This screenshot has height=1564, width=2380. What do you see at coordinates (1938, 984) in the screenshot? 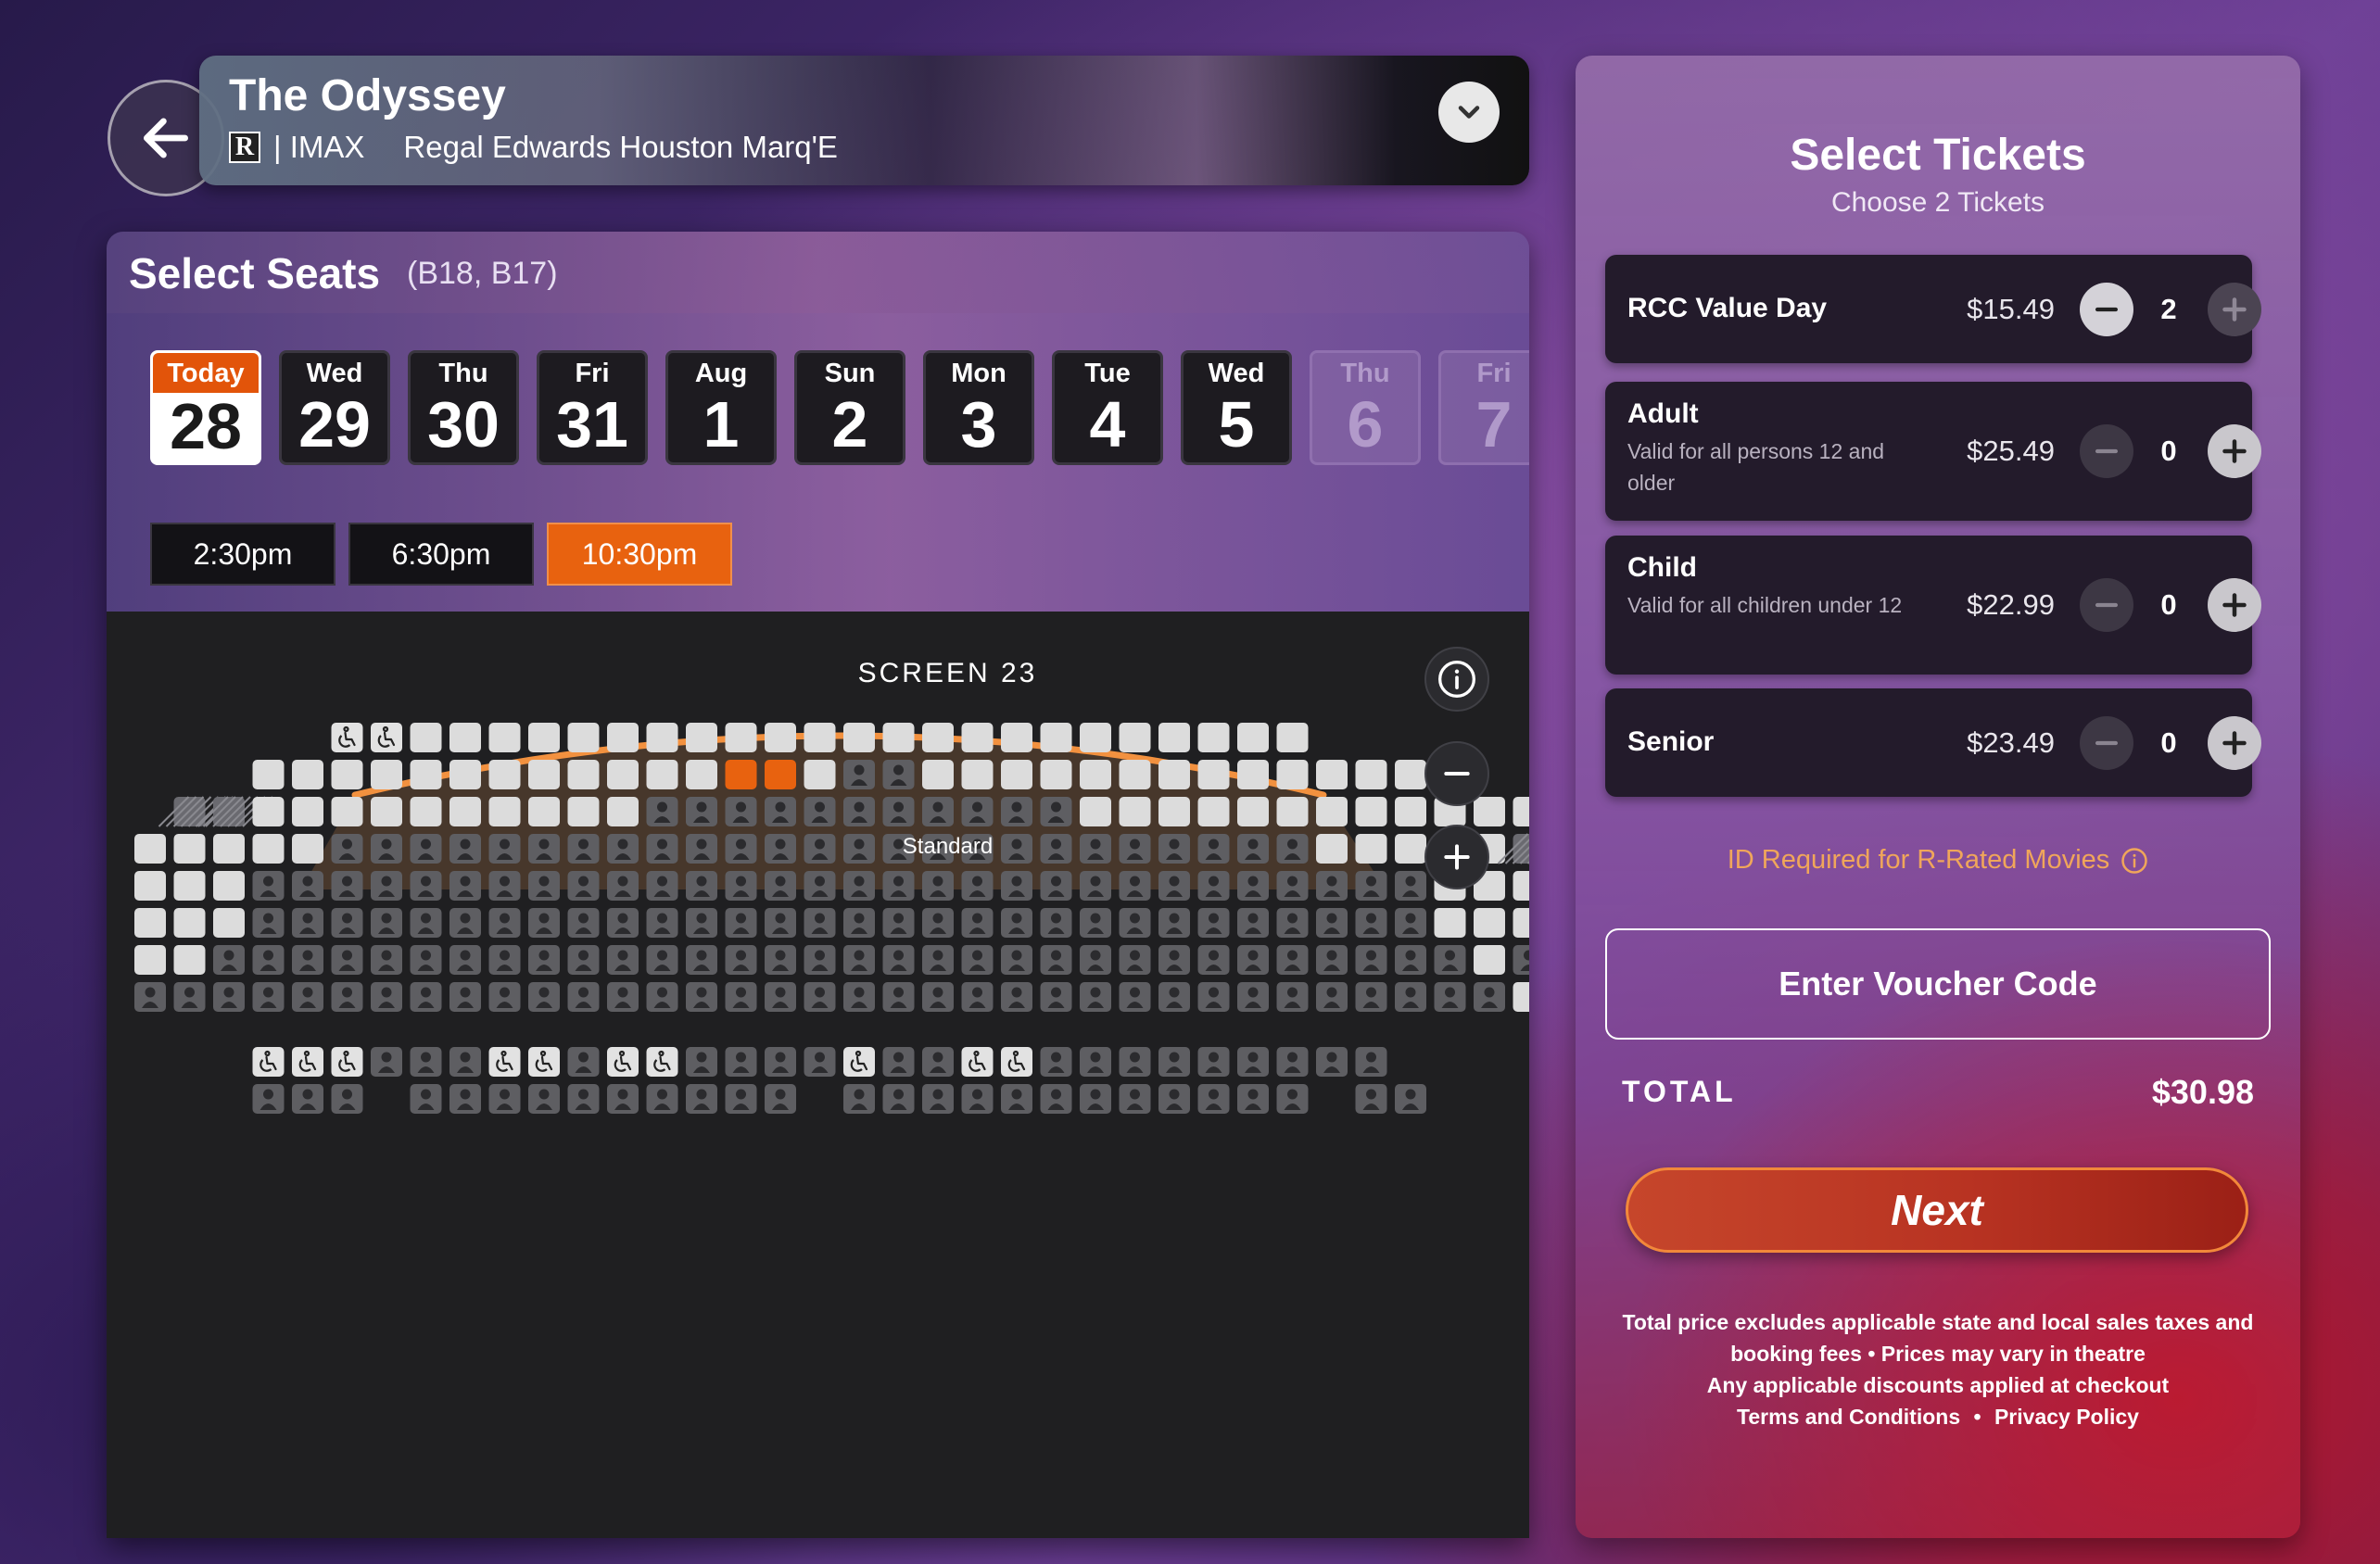
I see `enter-voucher-button: Enter Voucher Code` at bounding box center [1938, 984].